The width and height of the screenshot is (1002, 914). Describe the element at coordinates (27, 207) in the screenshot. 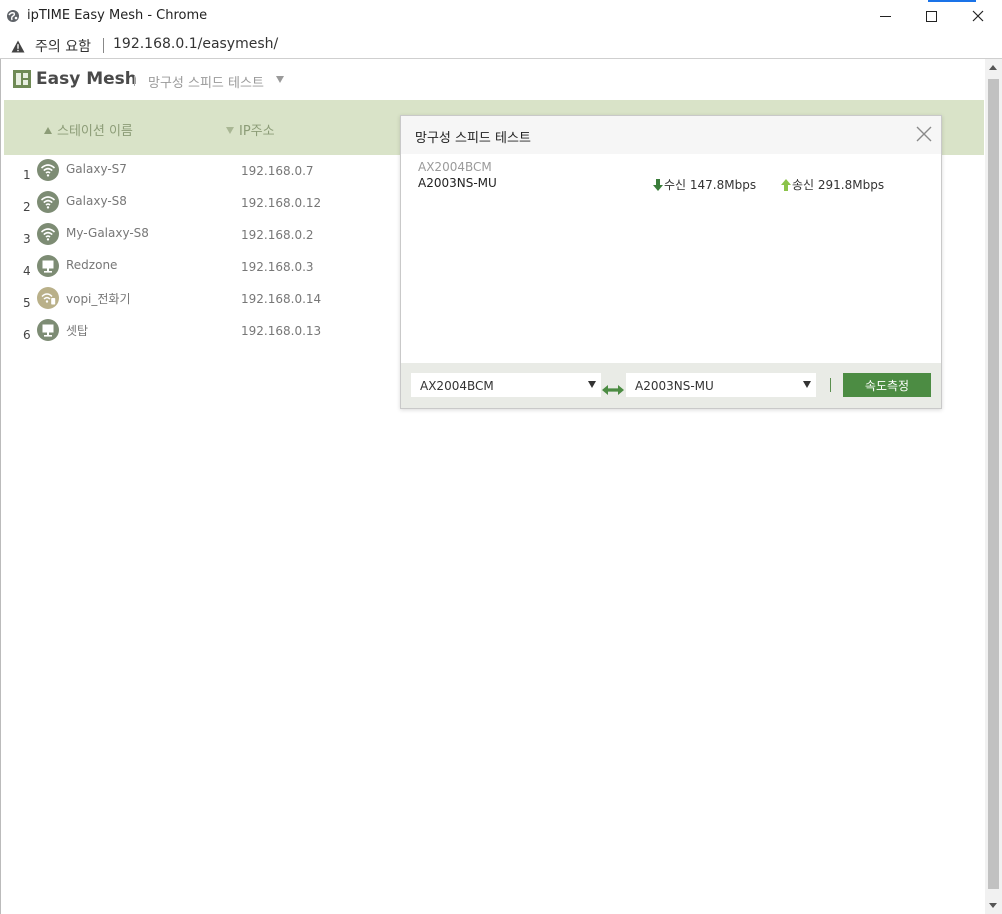

I see `row-number: 2` at that location.